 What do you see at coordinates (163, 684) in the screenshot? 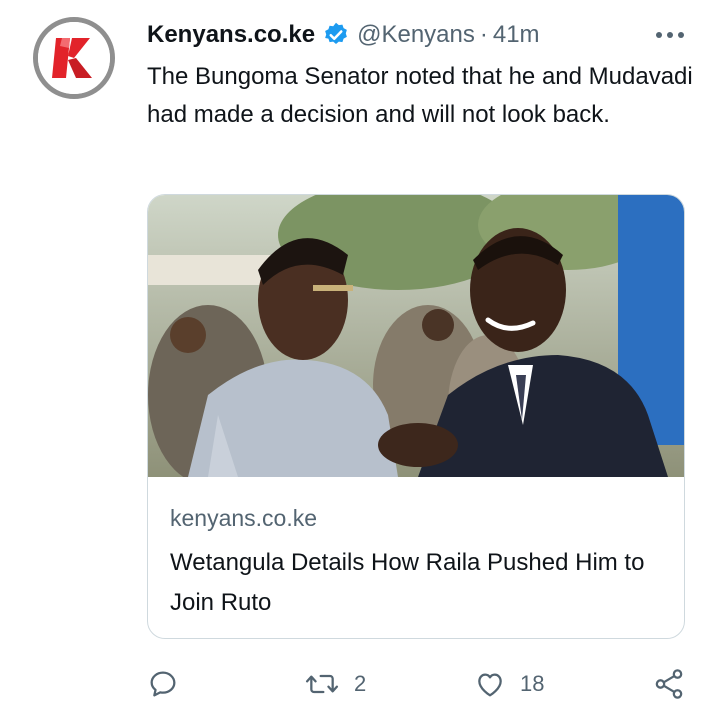
I see `reply-icon` at bounding box center [163, 684].